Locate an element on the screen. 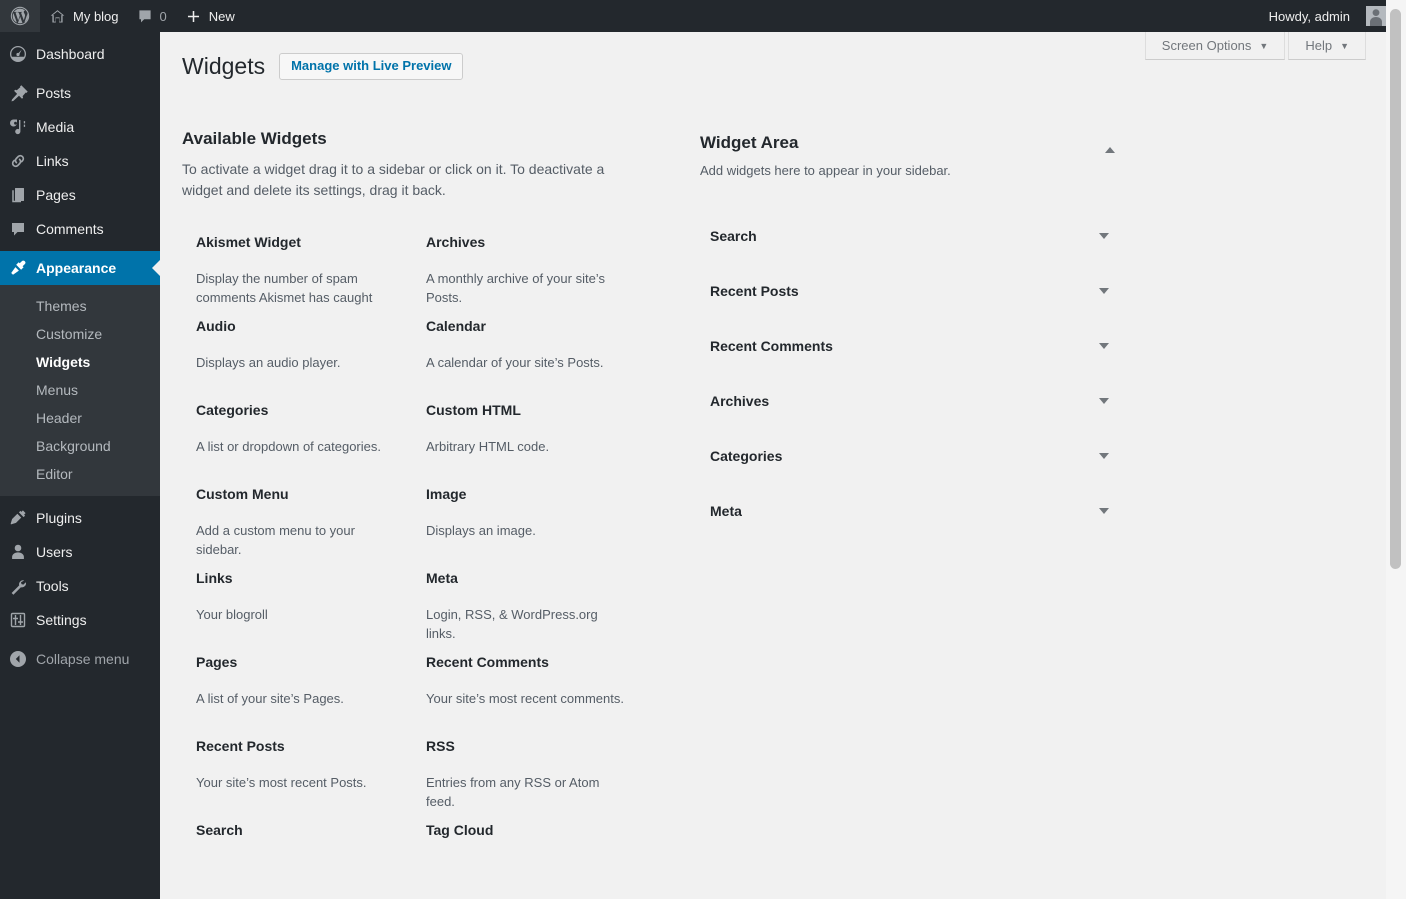  collapse-menu-button: Collapse menu is located at coordinates (80, 659).